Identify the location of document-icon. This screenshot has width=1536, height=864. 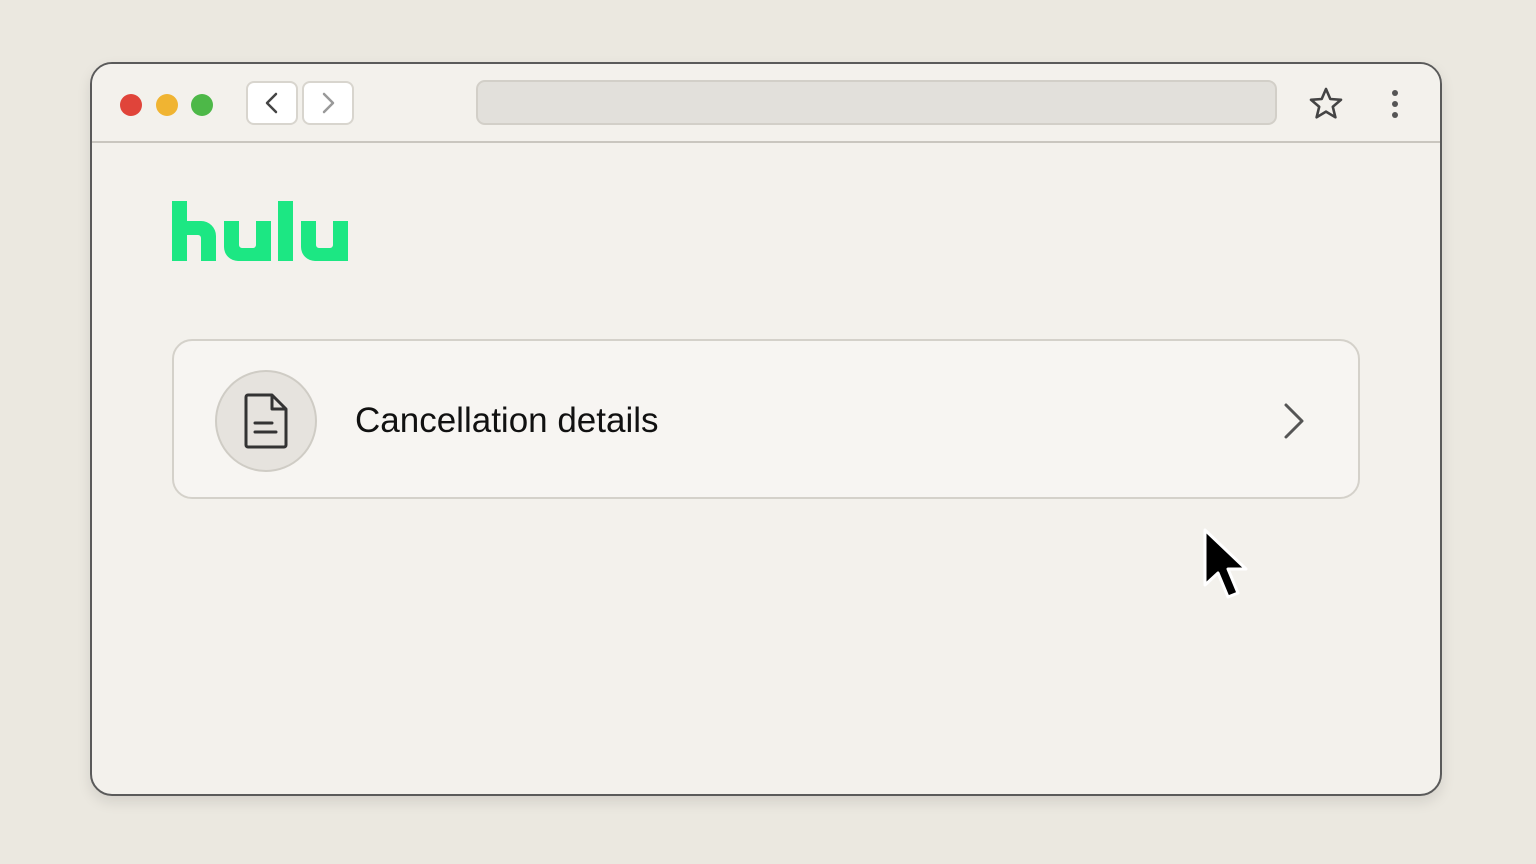
(266, 421).